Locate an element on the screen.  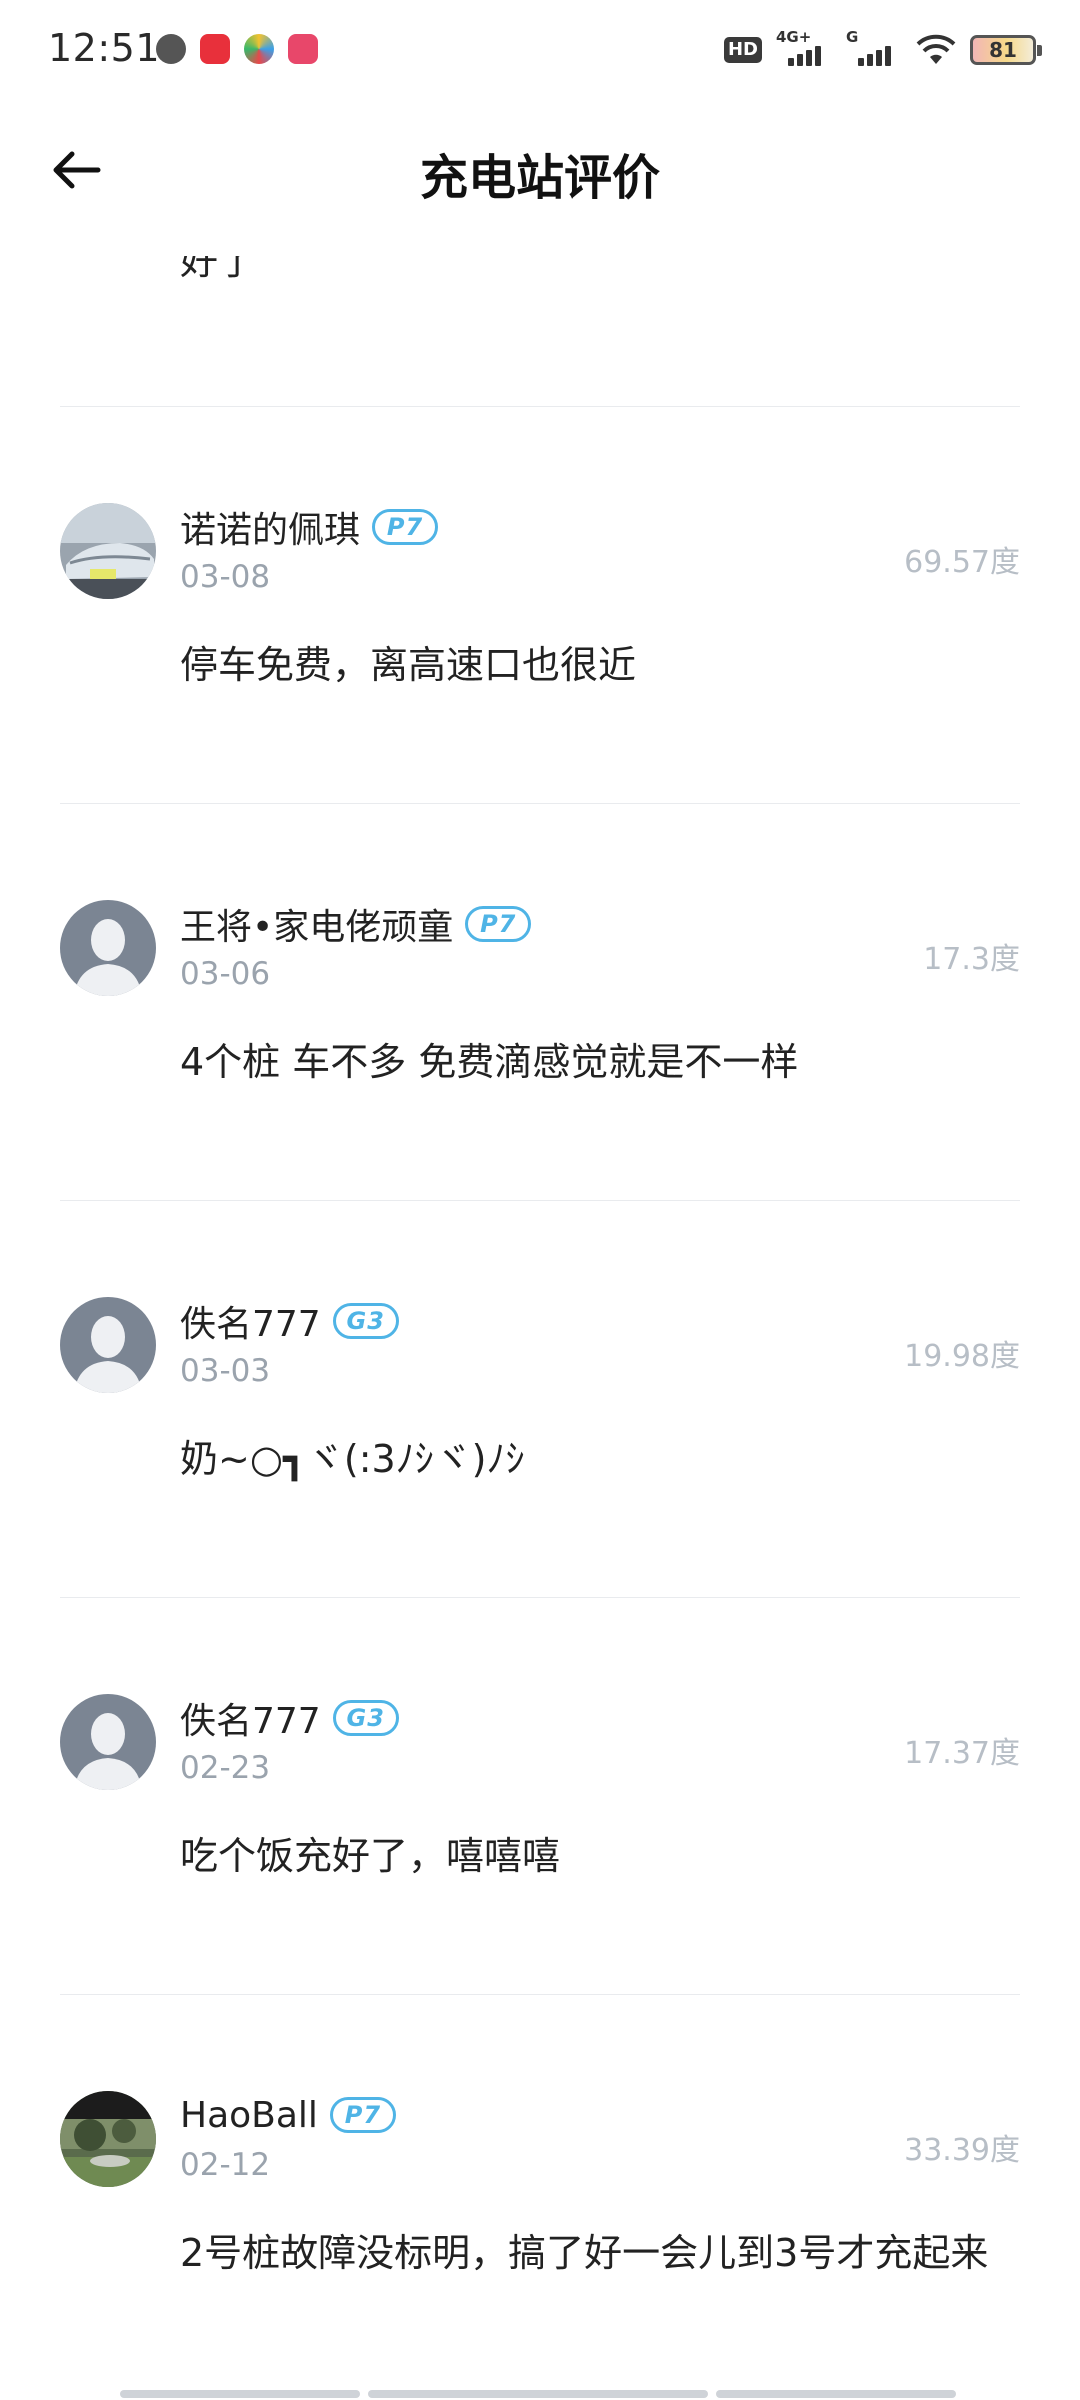
network-g-label: G is located at coordinates (852, 37).